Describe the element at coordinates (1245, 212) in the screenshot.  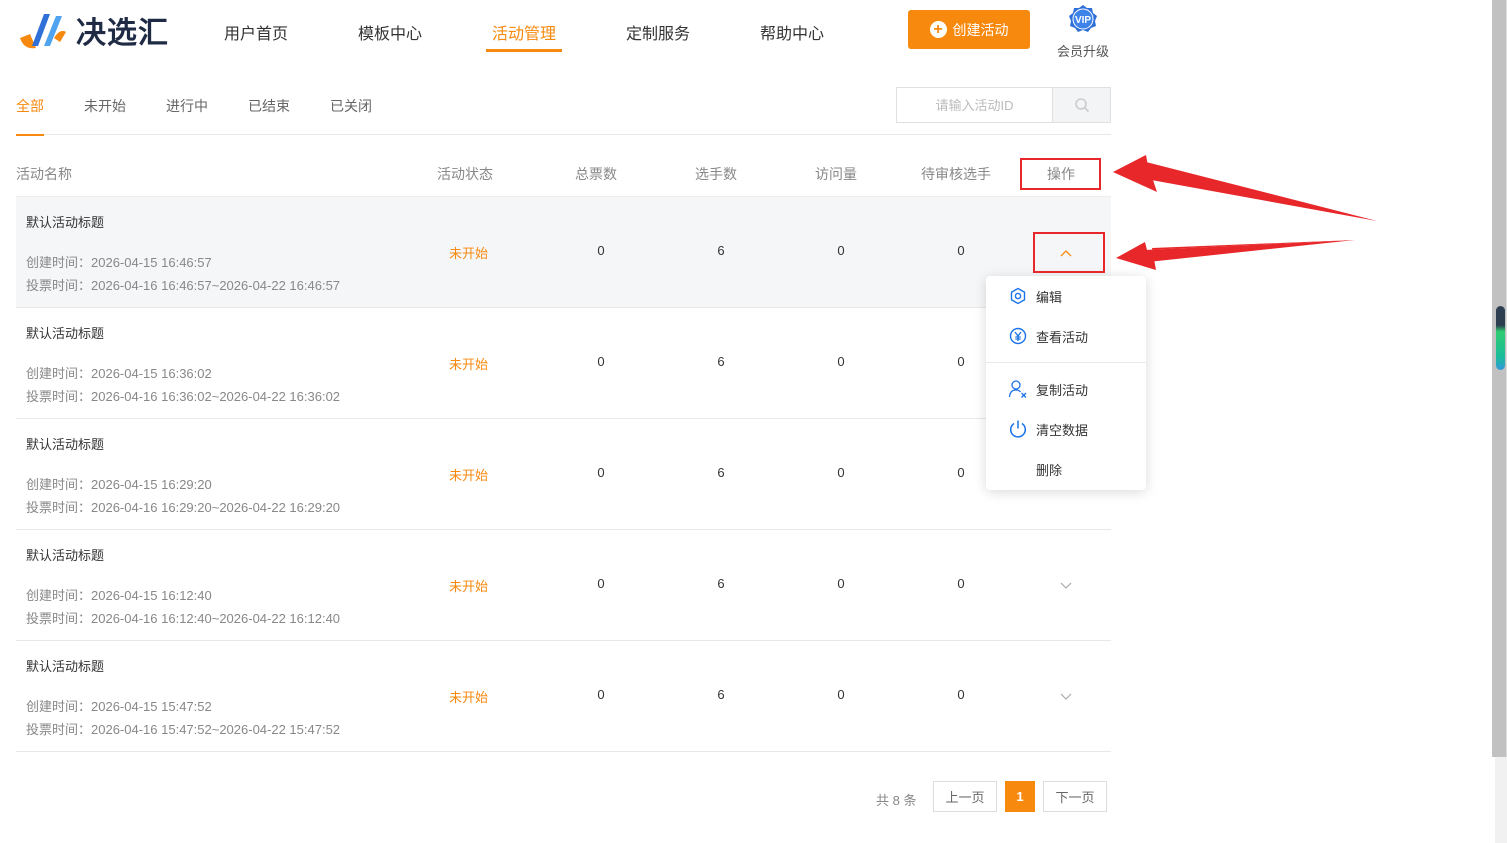
I see `annotation-arrows` at that location.